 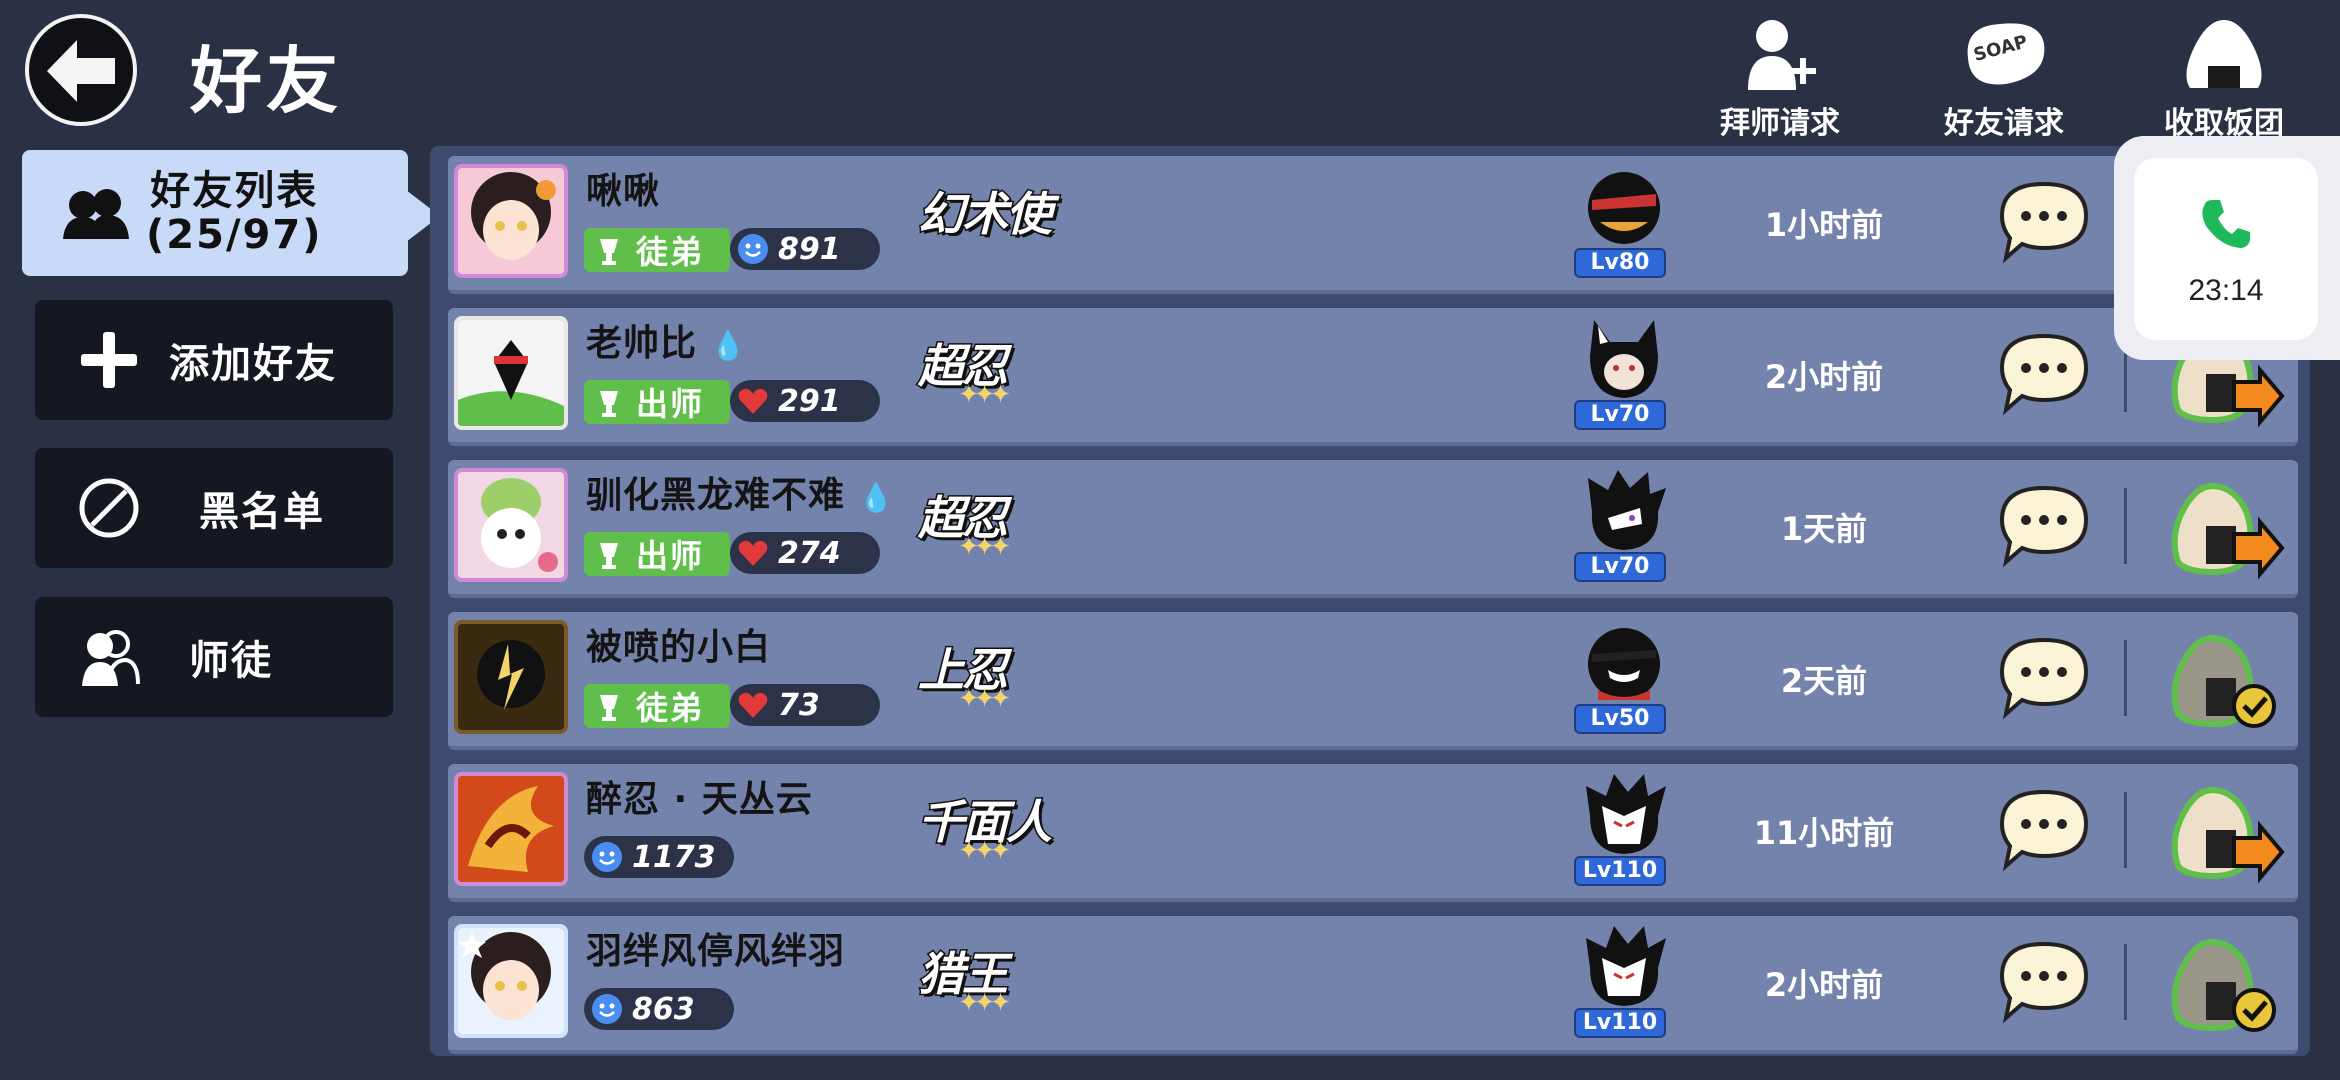 I want to click on rank-title: 上忍 ✦✦✦, so click(x=987, y=679).